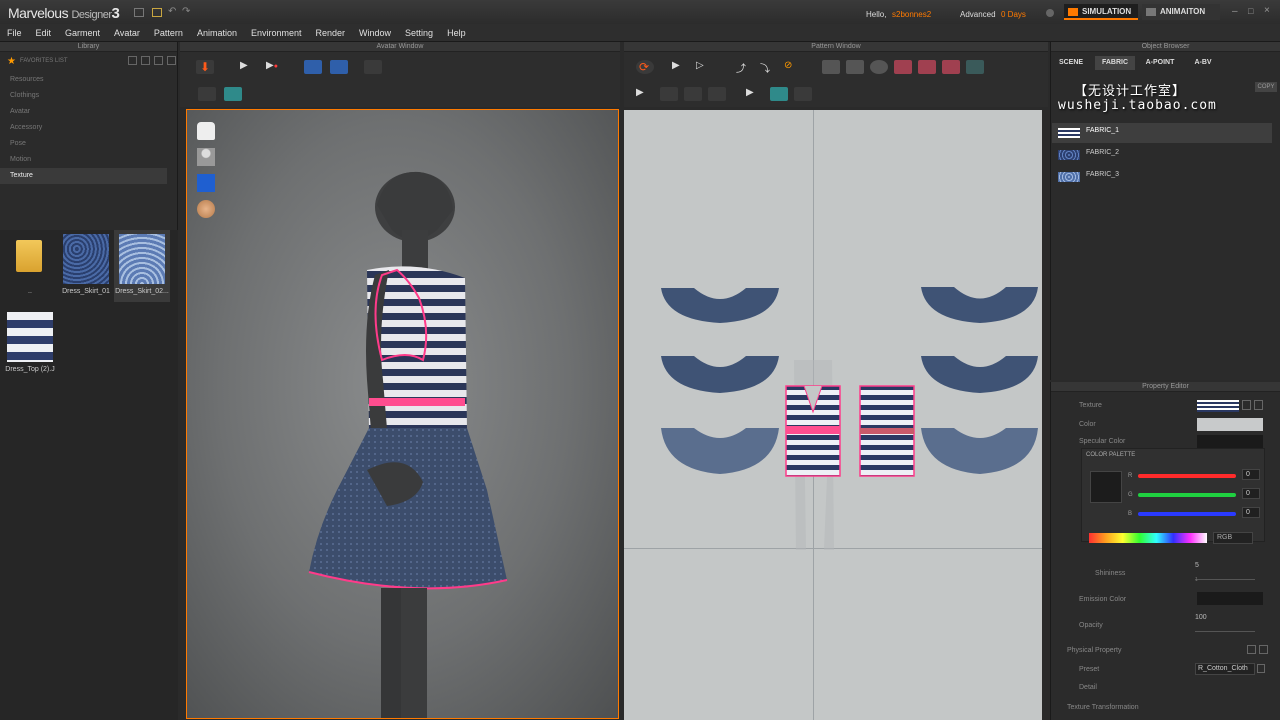 This screenshot has width=1280, height=720. Describe the element at coordinates (1258, 405) in the screenshot. I see `texture-clear-icon` at that location.